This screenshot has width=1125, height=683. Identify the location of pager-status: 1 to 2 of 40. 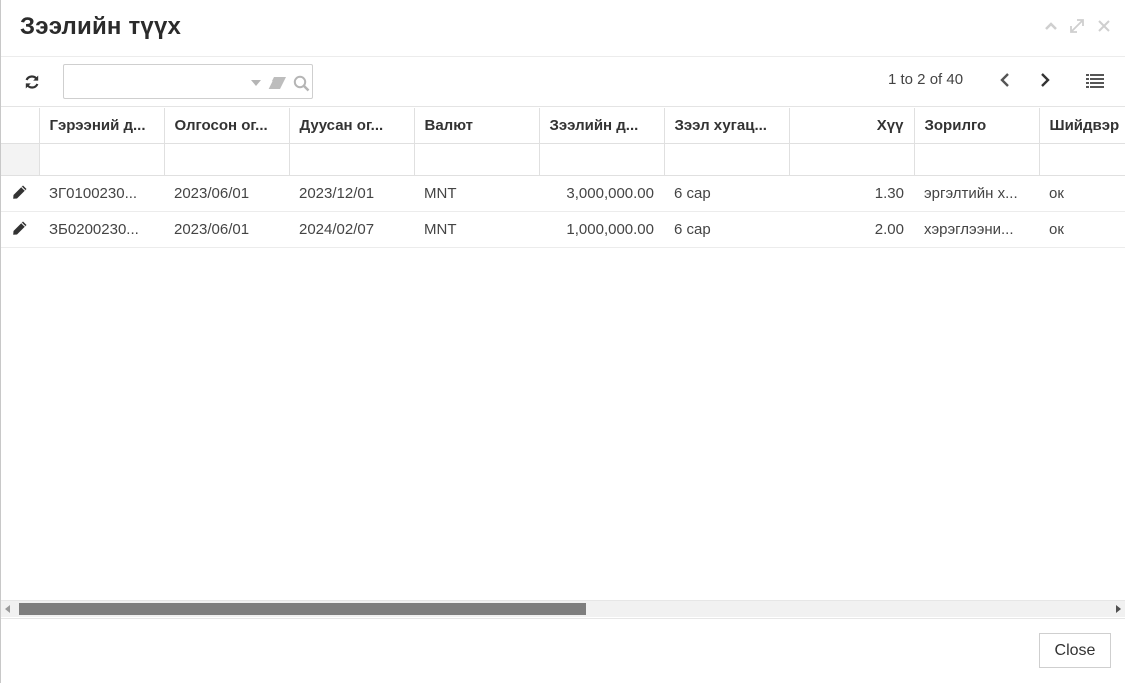
(926, 79).